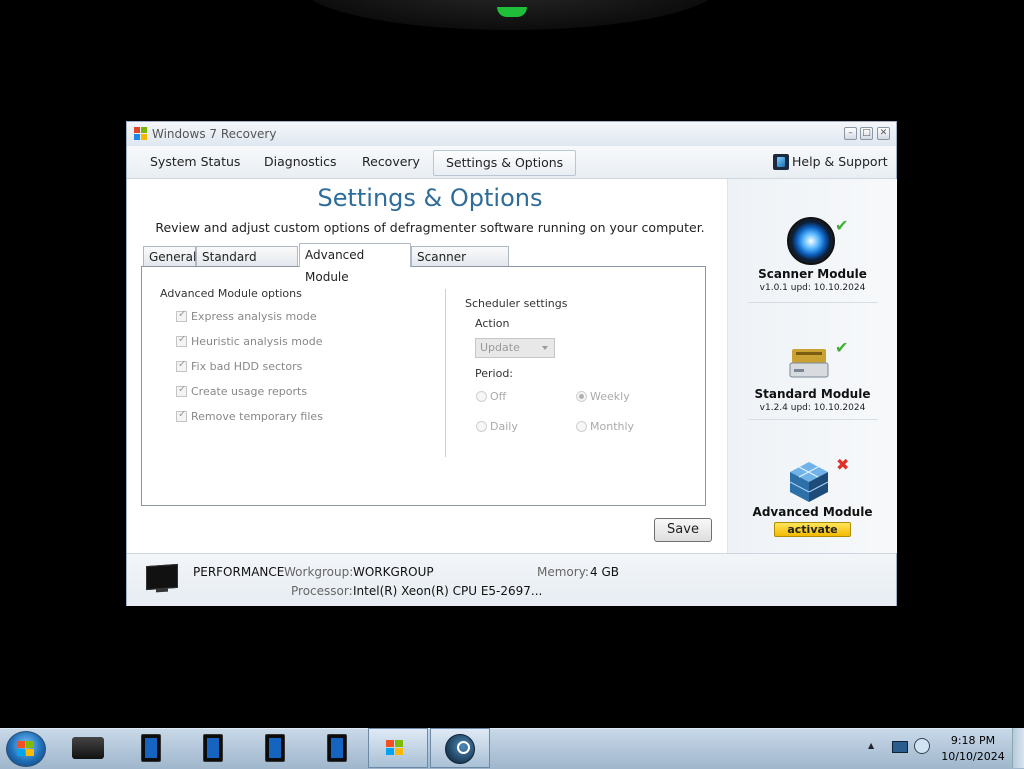 The height and width of the screenshot is (769, 1024). What do you see at coordinates (516, 303) in the screenshot?
I see `scheduler-title: Scheduler settings` at bounding box center [516, 303].